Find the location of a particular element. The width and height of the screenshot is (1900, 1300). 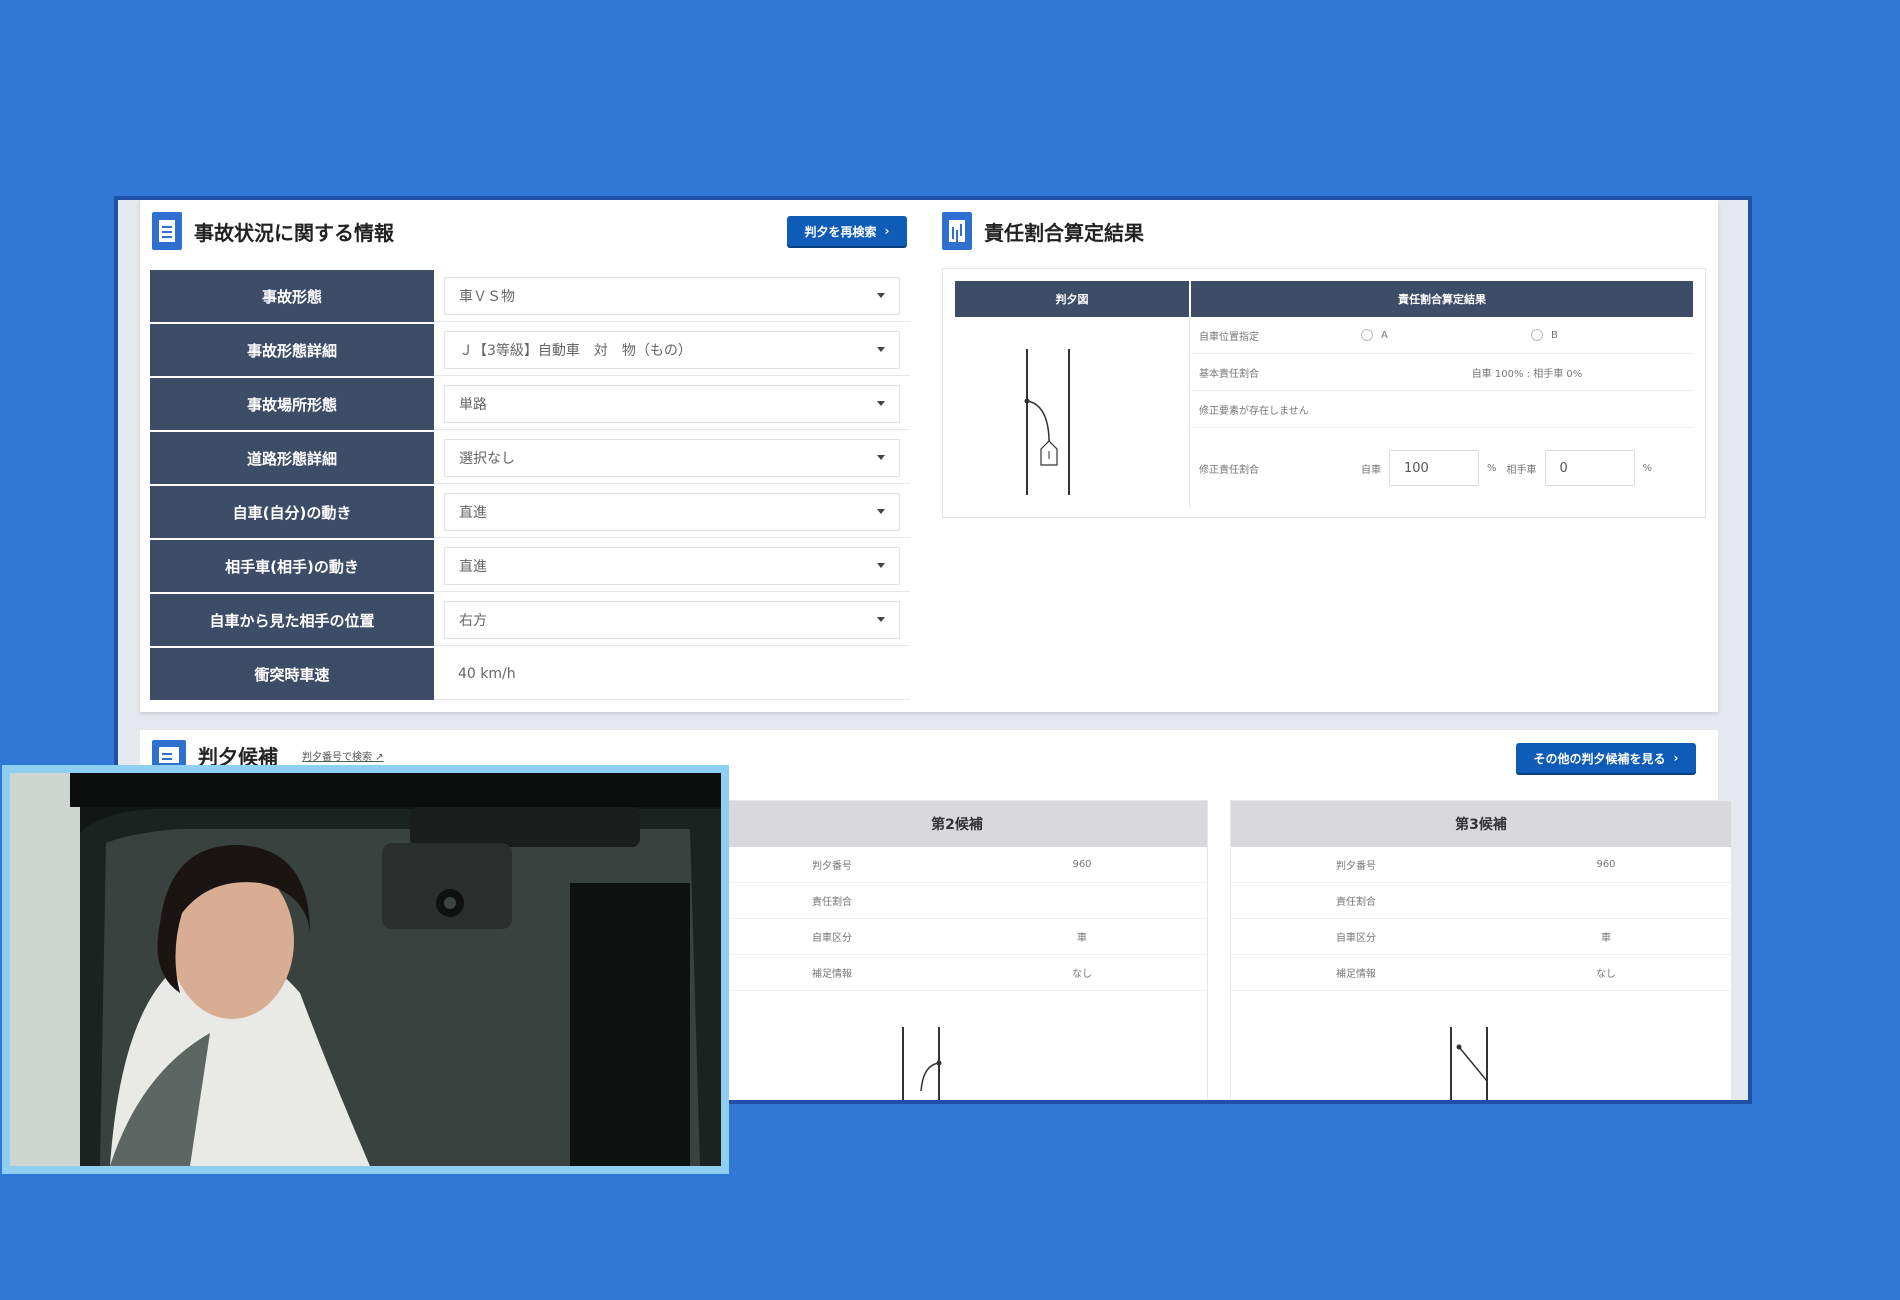

form-row: 道路形態詳細 選択なし is located at coordinates (530, 458).